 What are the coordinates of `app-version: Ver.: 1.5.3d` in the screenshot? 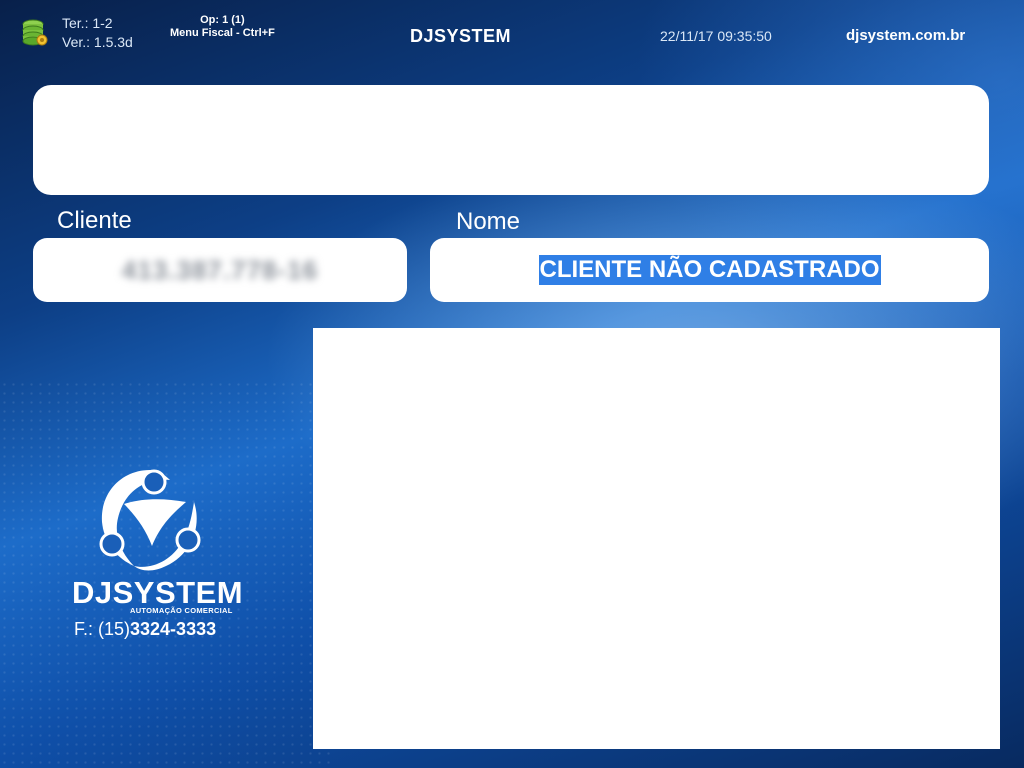 It's located at (97, 42).